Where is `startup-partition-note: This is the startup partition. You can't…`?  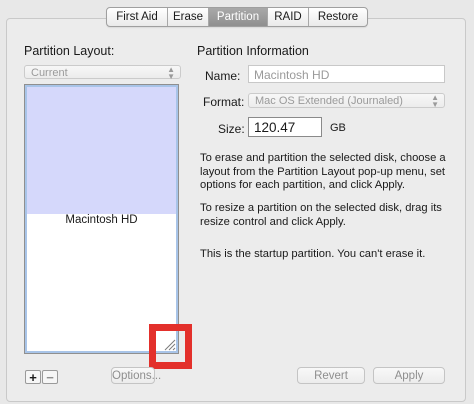 startup-partition-note: This is the startup partition. You can't… is located at coordinates (313, 254).